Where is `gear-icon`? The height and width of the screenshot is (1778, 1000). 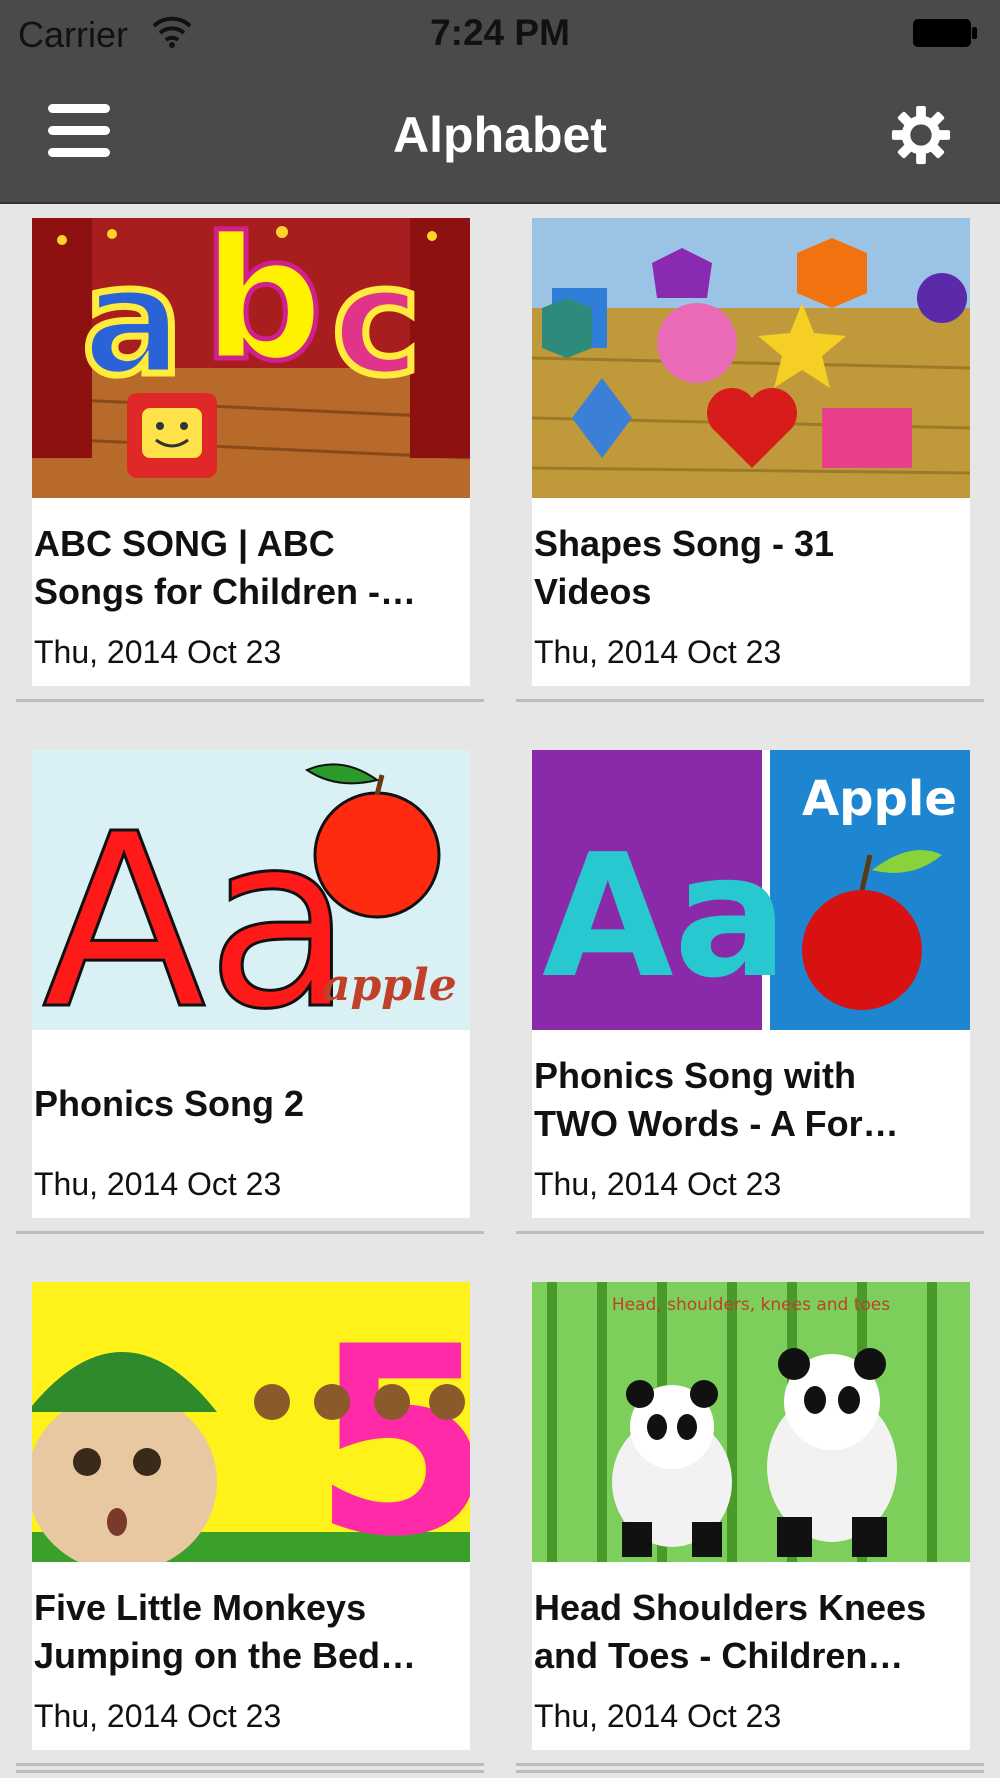 gear-icon is located at coordinates (921, 135).